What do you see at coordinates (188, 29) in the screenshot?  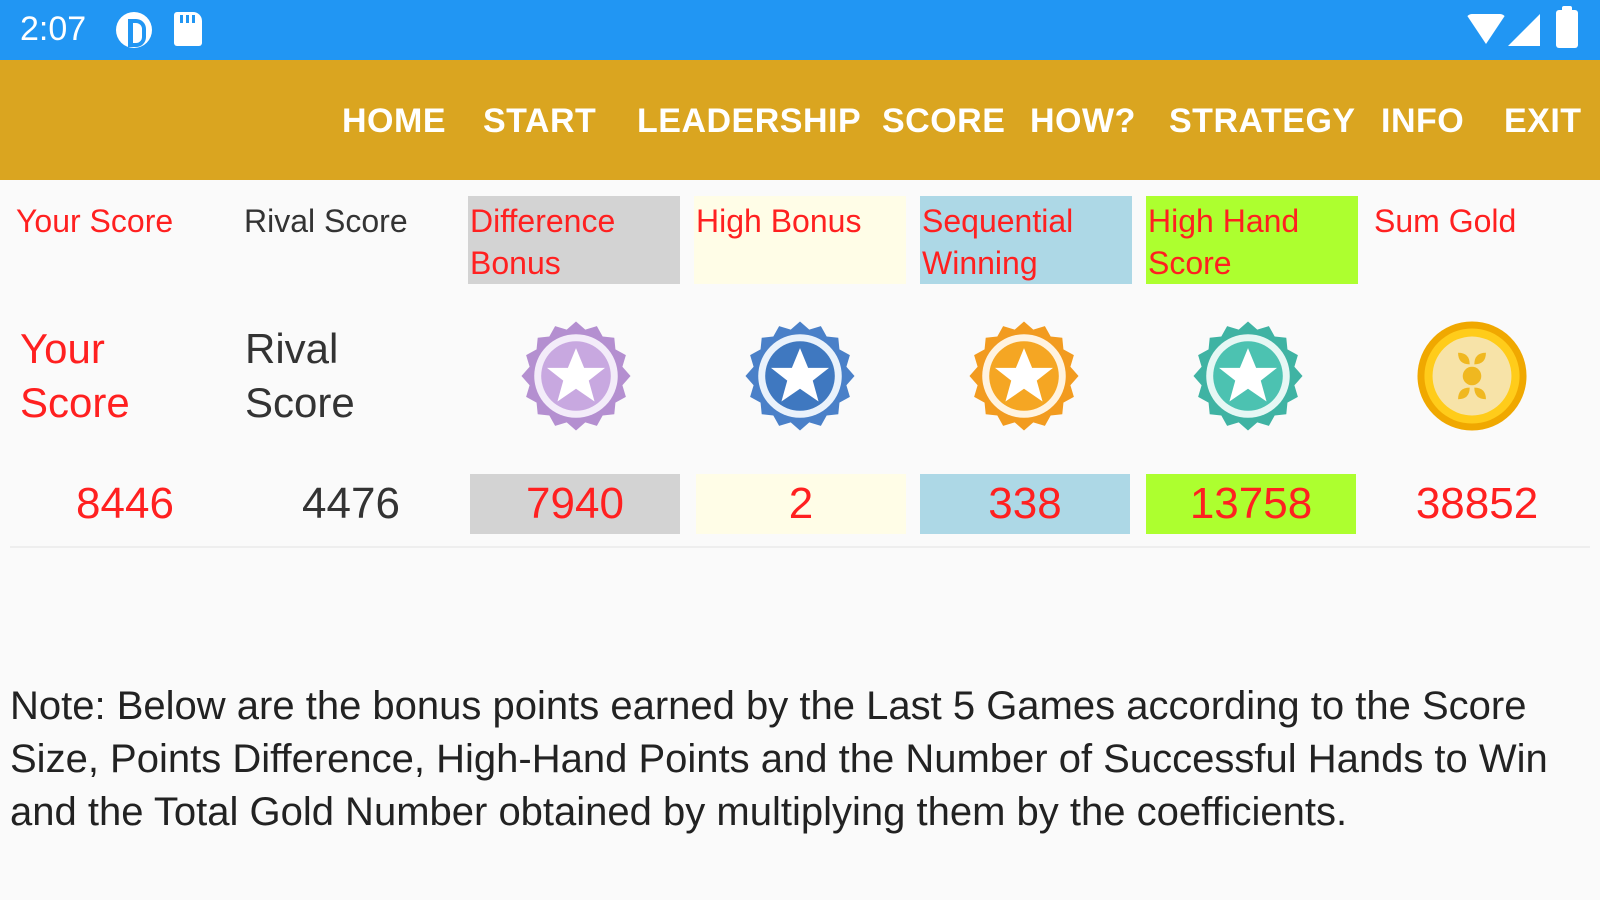 I see `sd-card-icon` at bounding box center [188, 29].